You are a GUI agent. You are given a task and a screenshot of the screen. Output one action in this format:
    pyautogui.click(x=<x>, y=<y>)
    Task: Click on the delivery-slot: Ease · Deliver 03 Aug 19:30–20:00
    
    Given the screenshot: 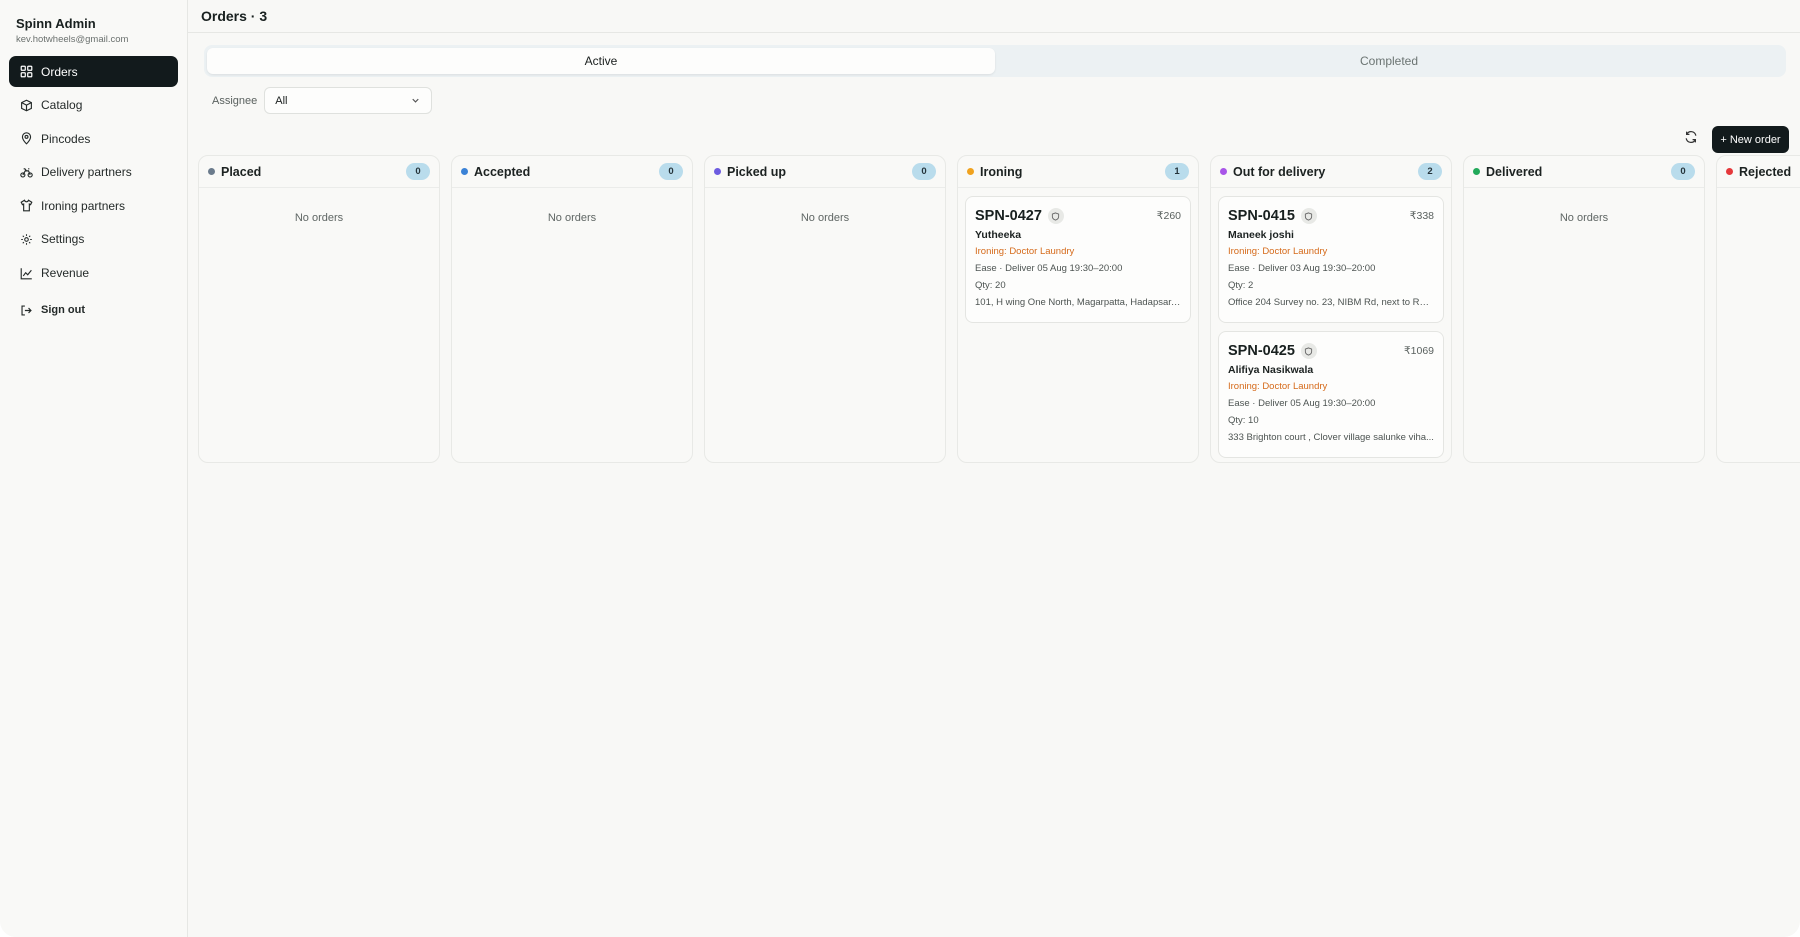 What is the action you would take?
    pyautogui.click(x=1302, y=268)
    